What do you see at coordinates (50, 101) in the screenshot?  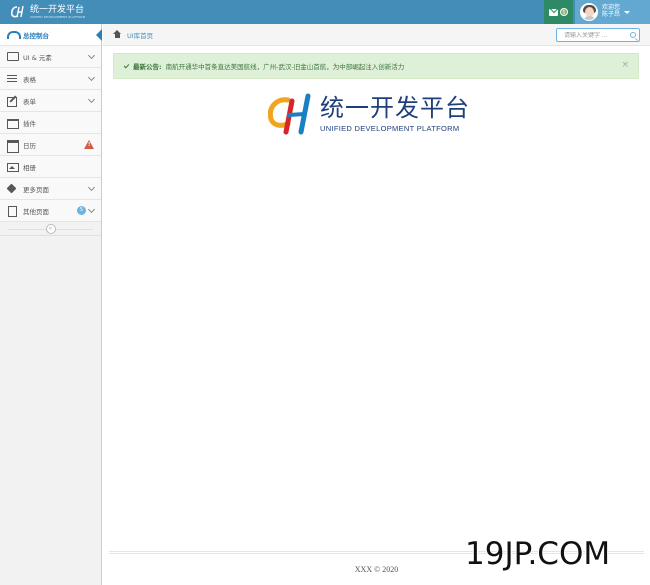 I see `sidebar-item-forms: 表单` at bounding box center [50, 101].